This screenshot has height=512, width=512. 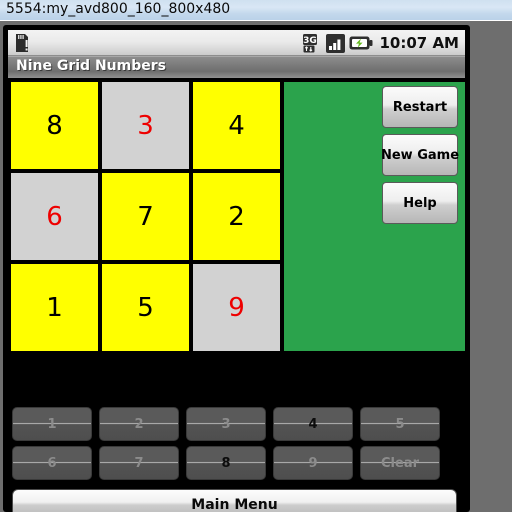 What do you see at coordinates (336, 43) in the screenshot?
I see `signal-bars-icon` at bounding box center [336, 43].